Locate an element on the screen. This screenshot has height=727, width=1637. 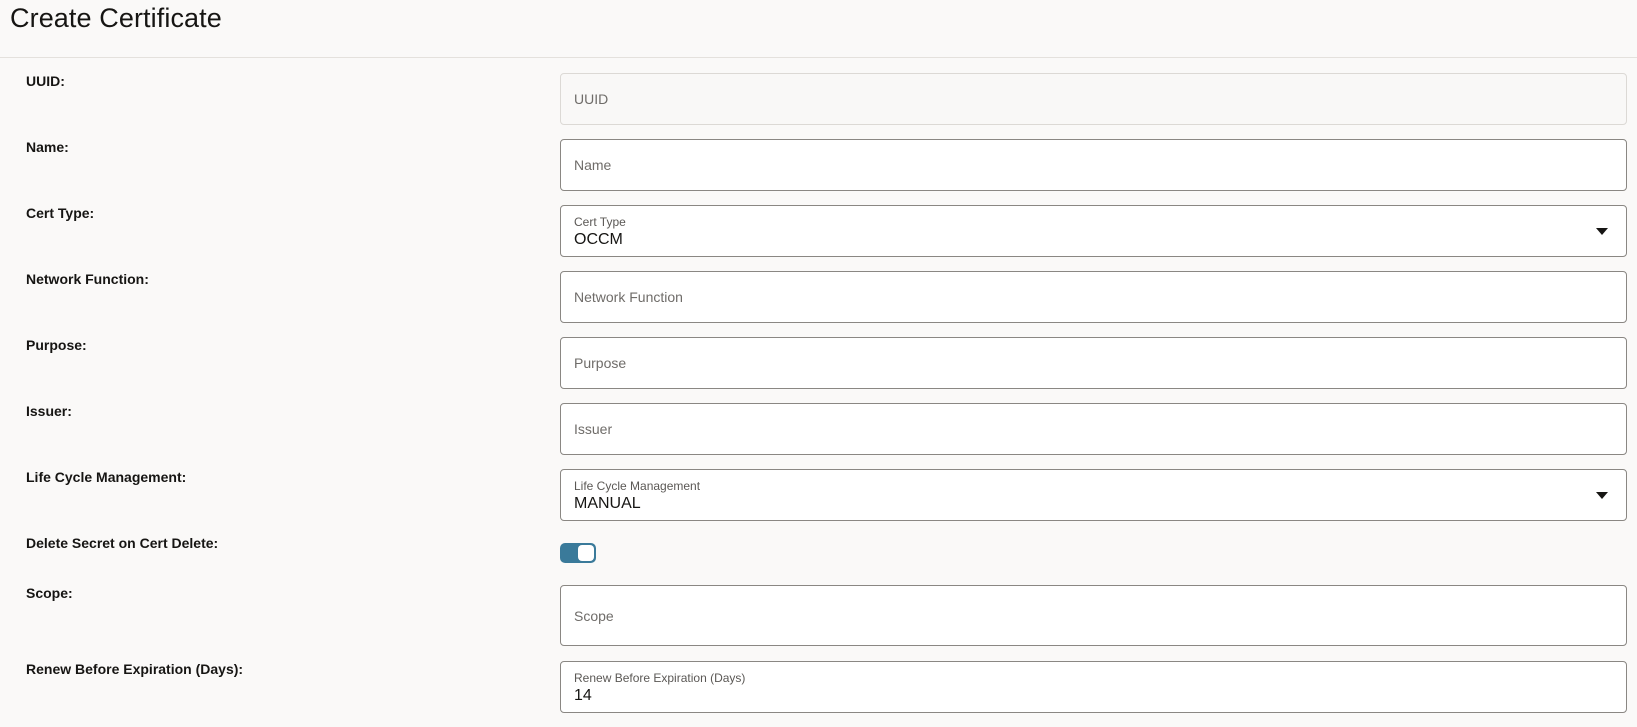
network-function-placeholder: Network Function is located at coordinates (628, 297).